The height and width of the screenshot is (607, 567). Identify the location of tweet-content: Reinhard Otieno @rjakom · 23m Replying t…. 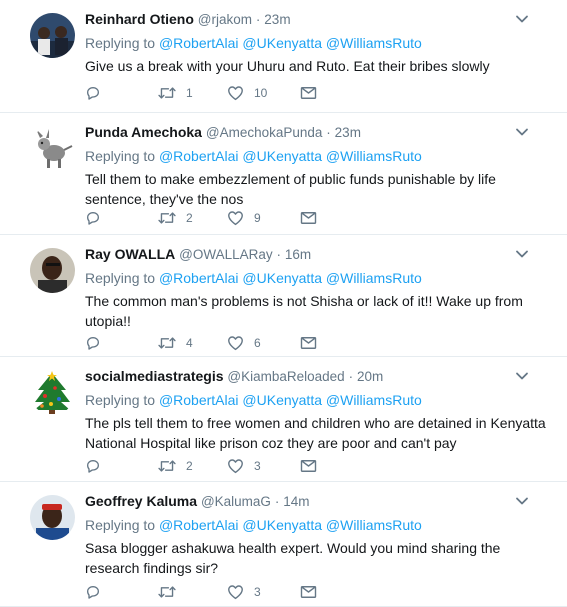
(316, 43).